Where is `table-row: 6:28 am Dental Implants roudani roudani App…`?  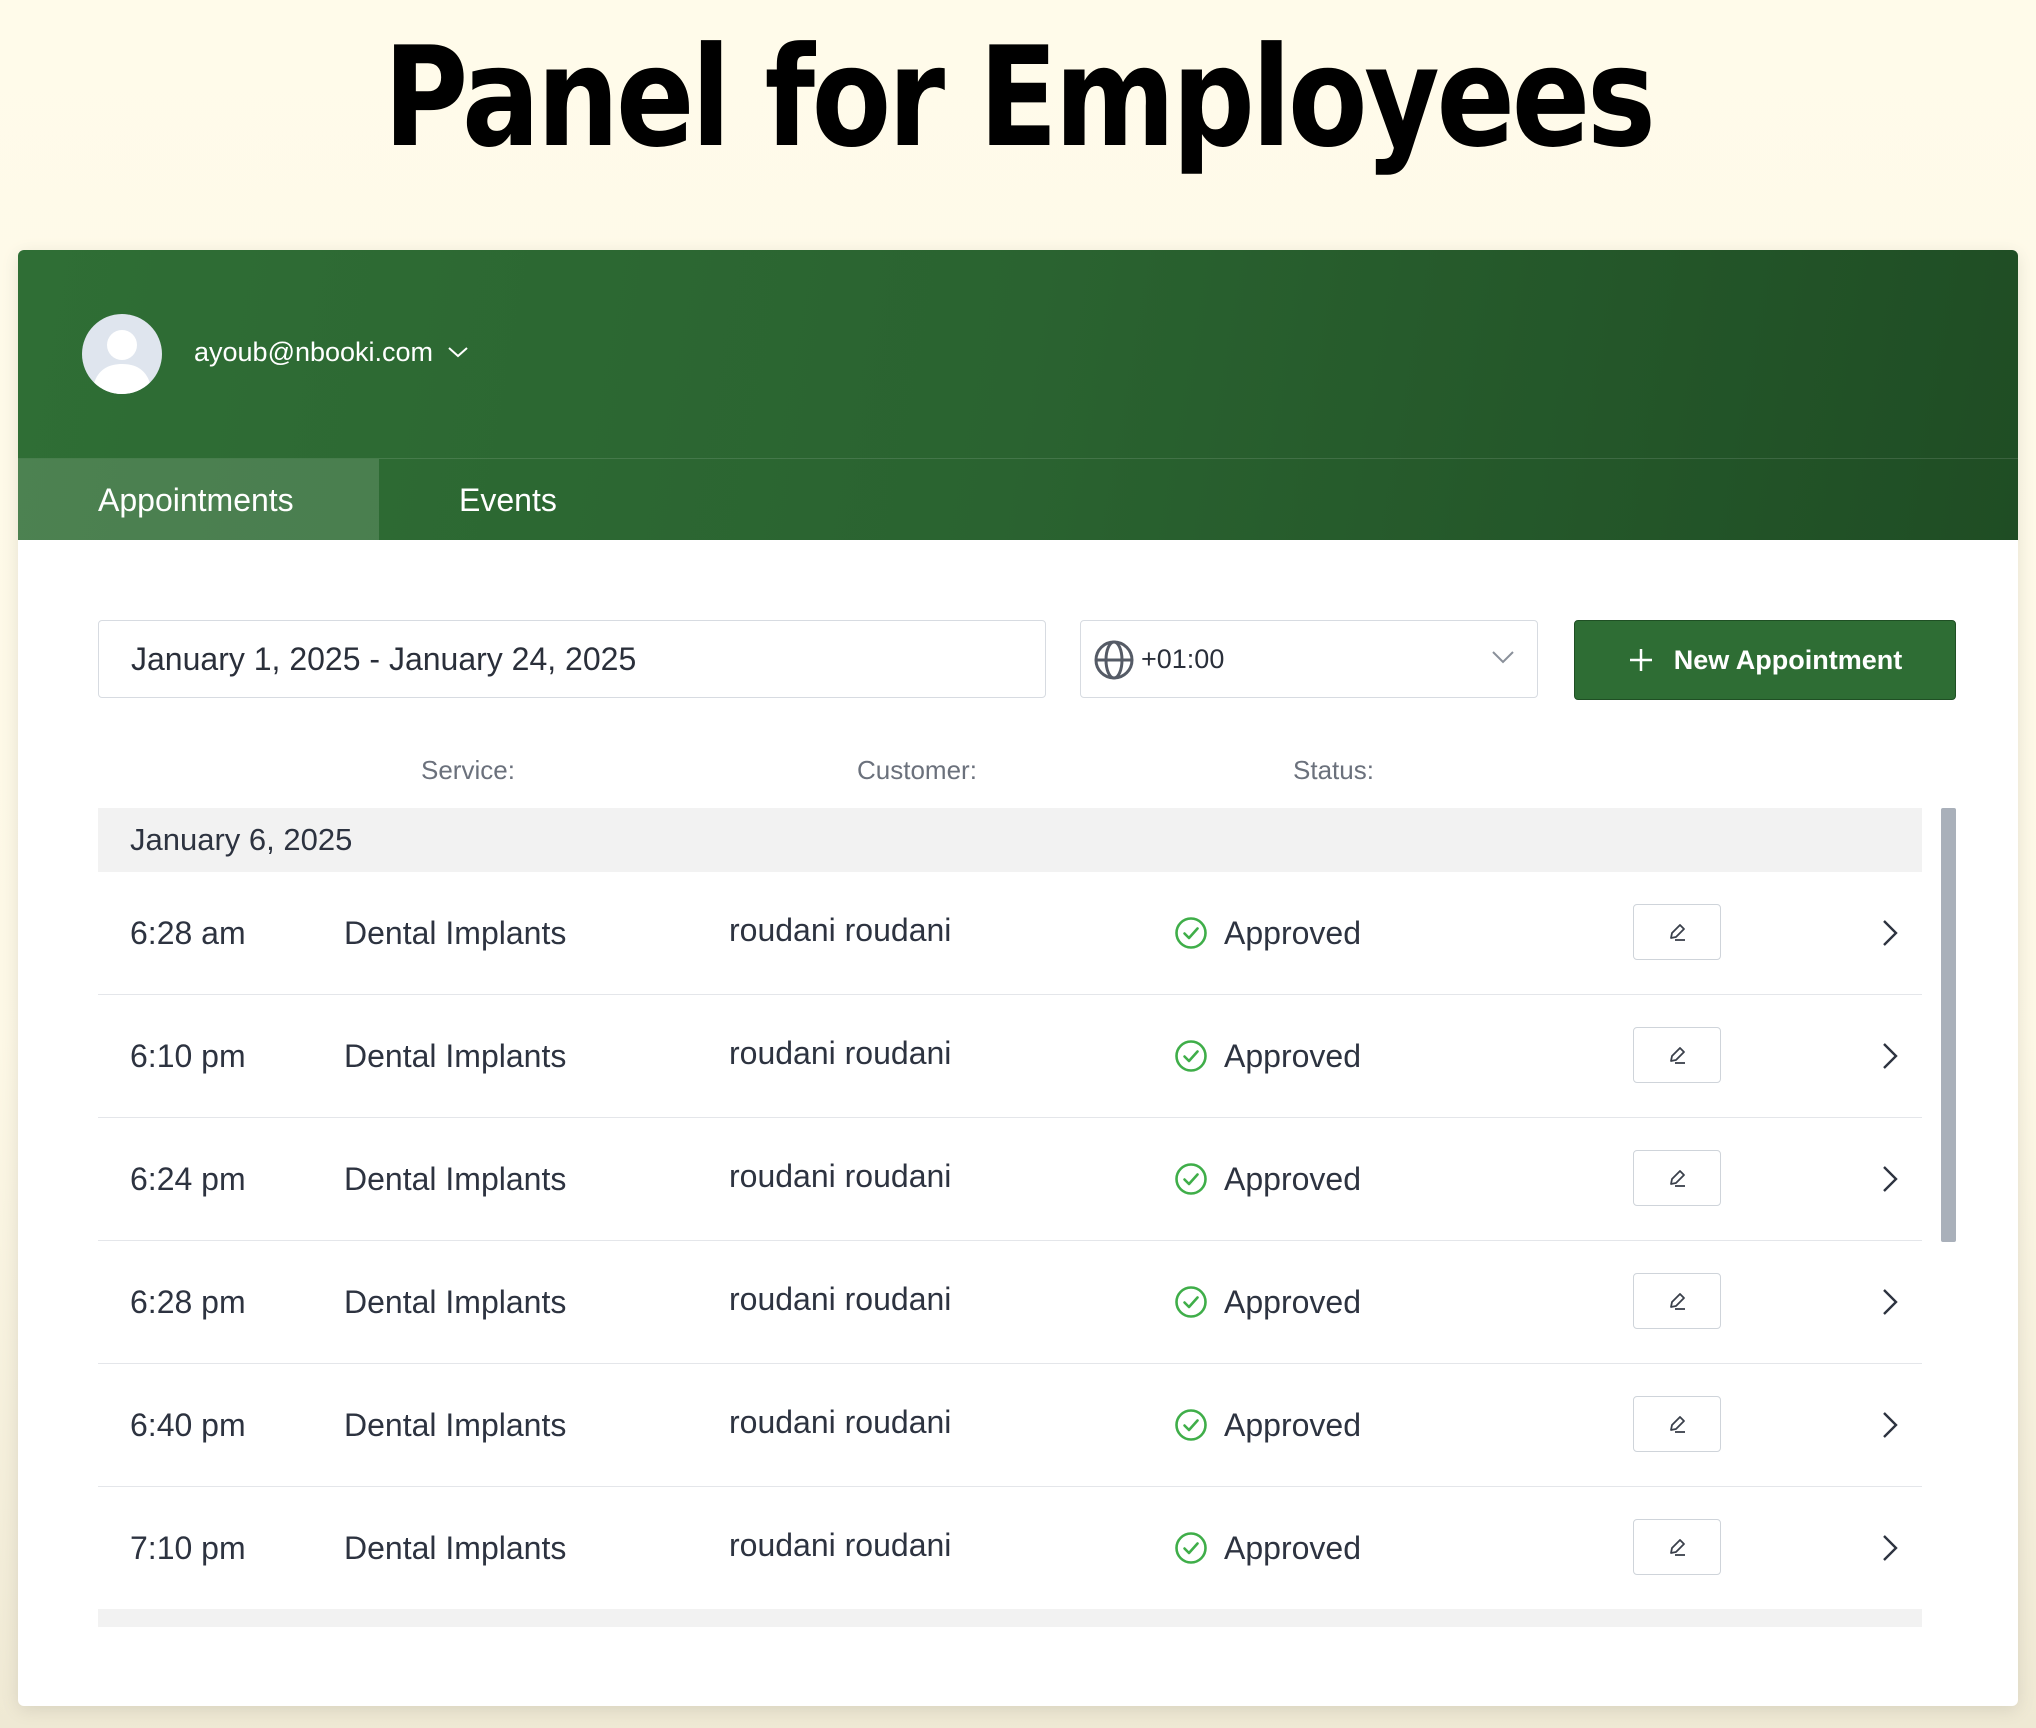
table-row: 6:28 am Dental Implants roudani roudani App… is located at coordinates (1010, 933).